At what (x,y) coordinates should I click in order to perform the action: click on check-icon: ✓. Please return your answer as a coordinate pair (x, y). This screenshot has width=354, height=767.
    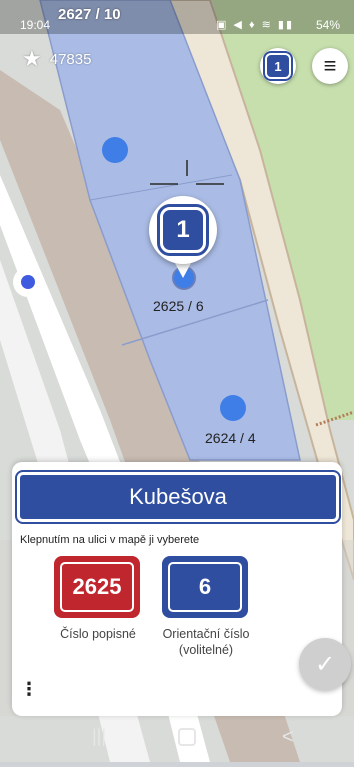
    Looking at the image, I should click on (325, 664).